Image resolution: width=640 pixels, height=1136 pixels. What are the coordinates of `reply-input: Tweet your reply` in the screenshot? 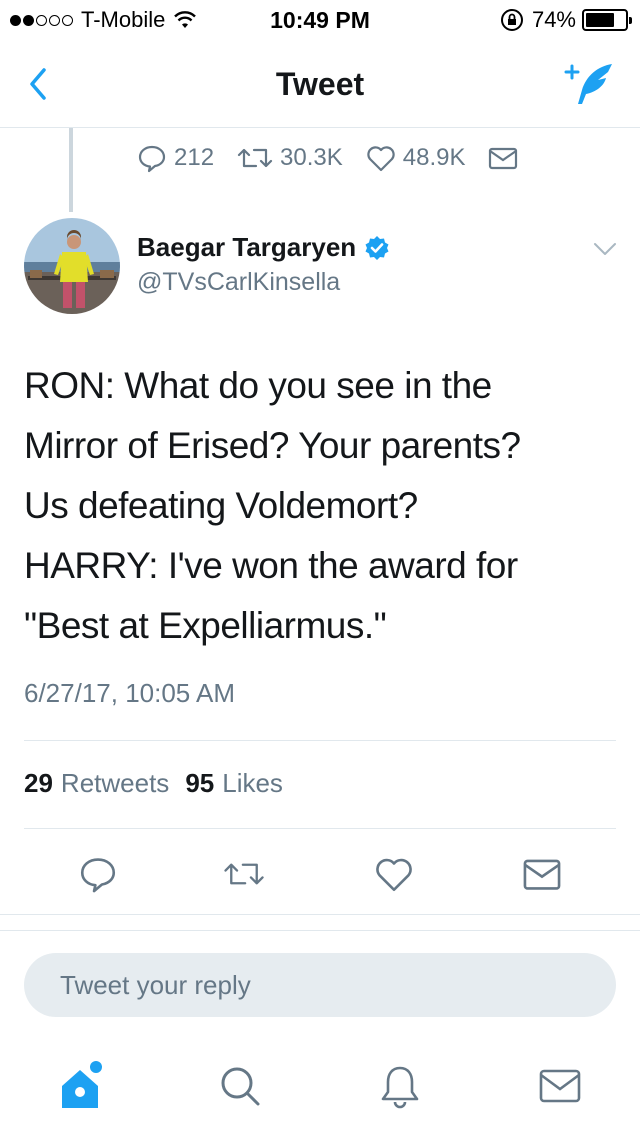 It's located at (320, 985).